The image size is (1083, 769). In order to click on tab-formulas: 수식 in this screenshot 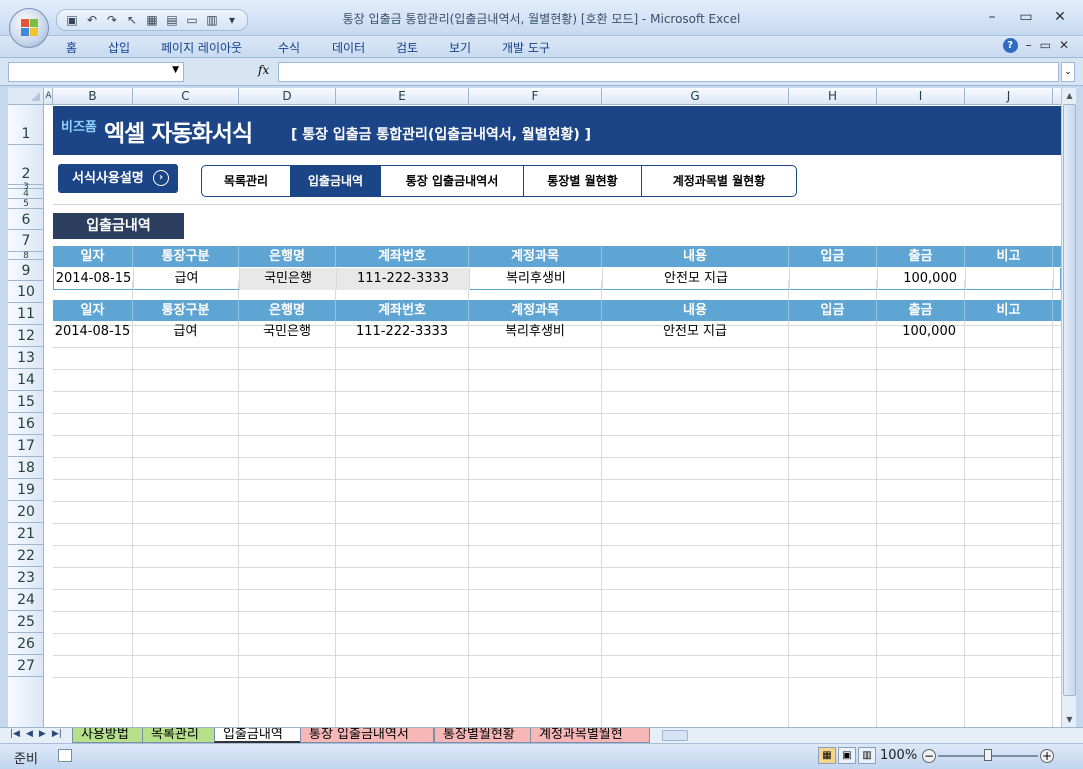, I will do `click(289, 47)`.